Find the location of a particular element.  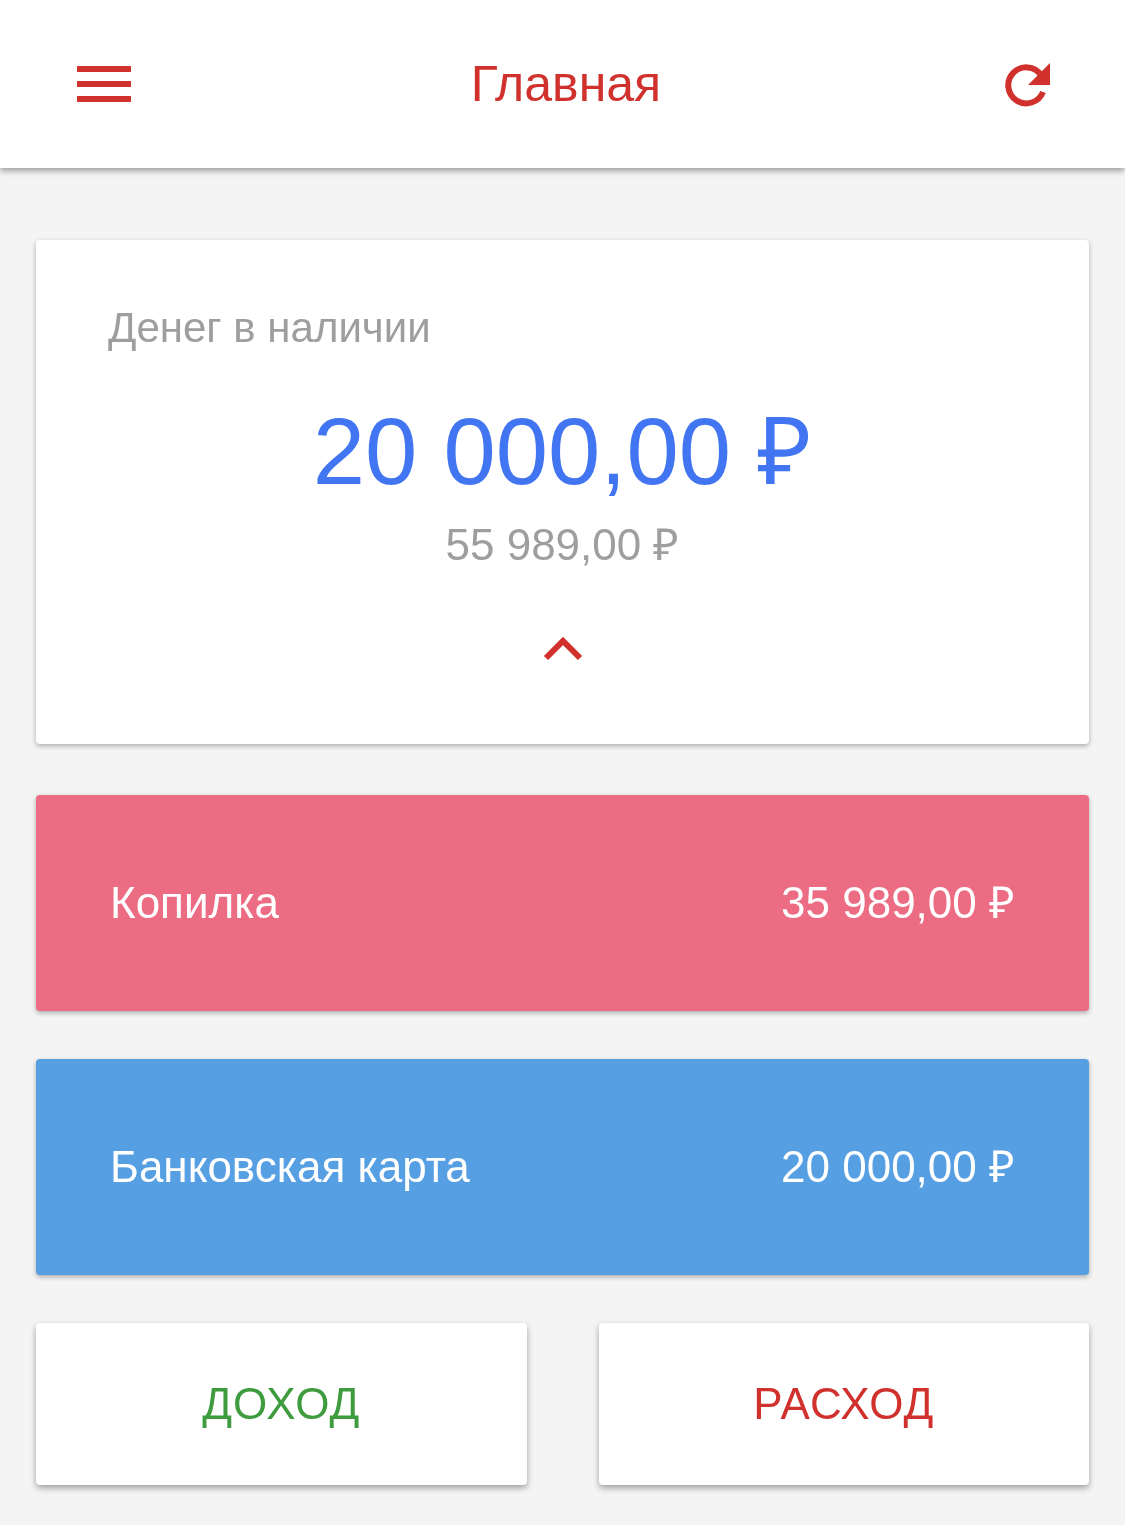

account-name: Банковская карта is located at coordinates (290, 1167).